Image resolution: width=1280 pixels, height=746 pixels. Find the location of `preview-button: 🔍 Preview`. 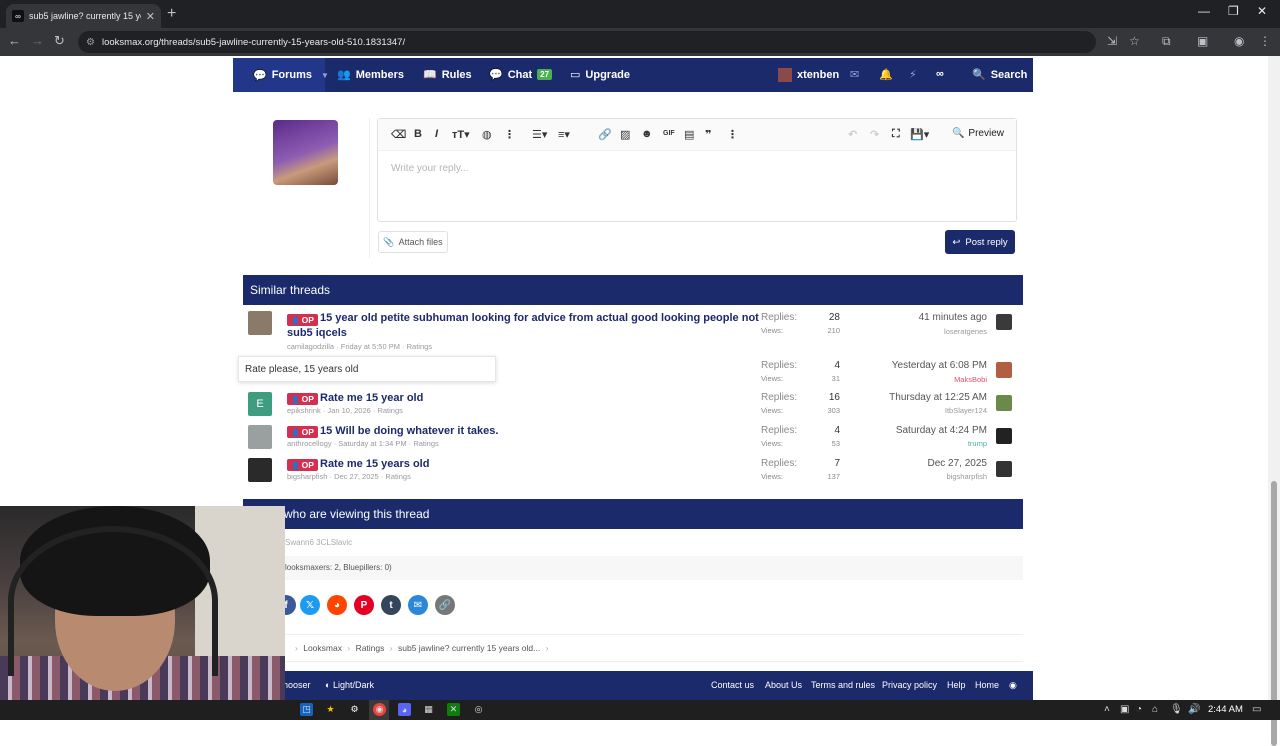

preview-button: 🔍 Preview is located at coordinates (978, 133).